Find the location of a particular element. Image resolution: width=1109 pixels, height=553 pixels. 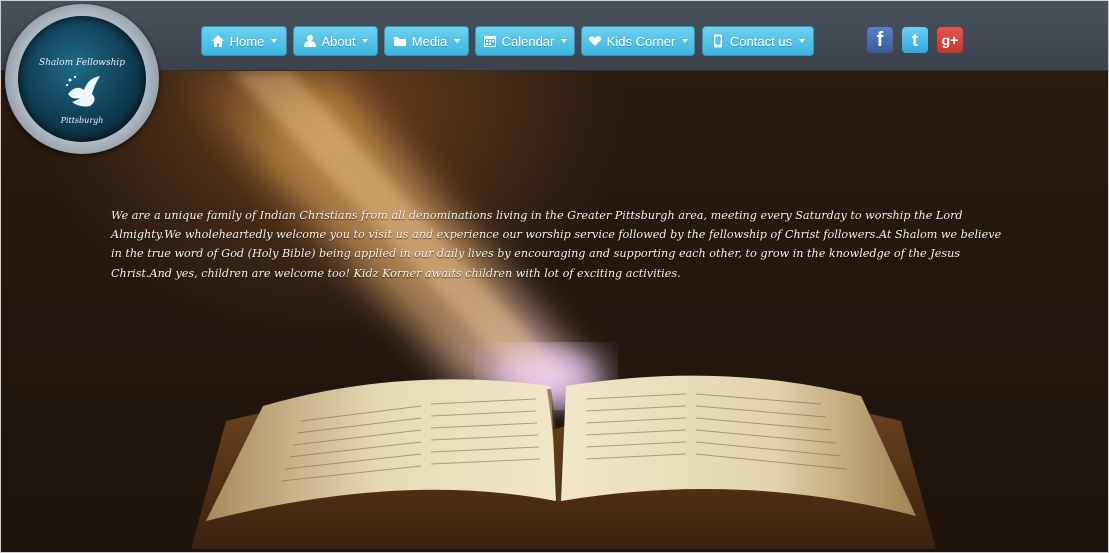

phone-icon is located at coordinates (717, 41).